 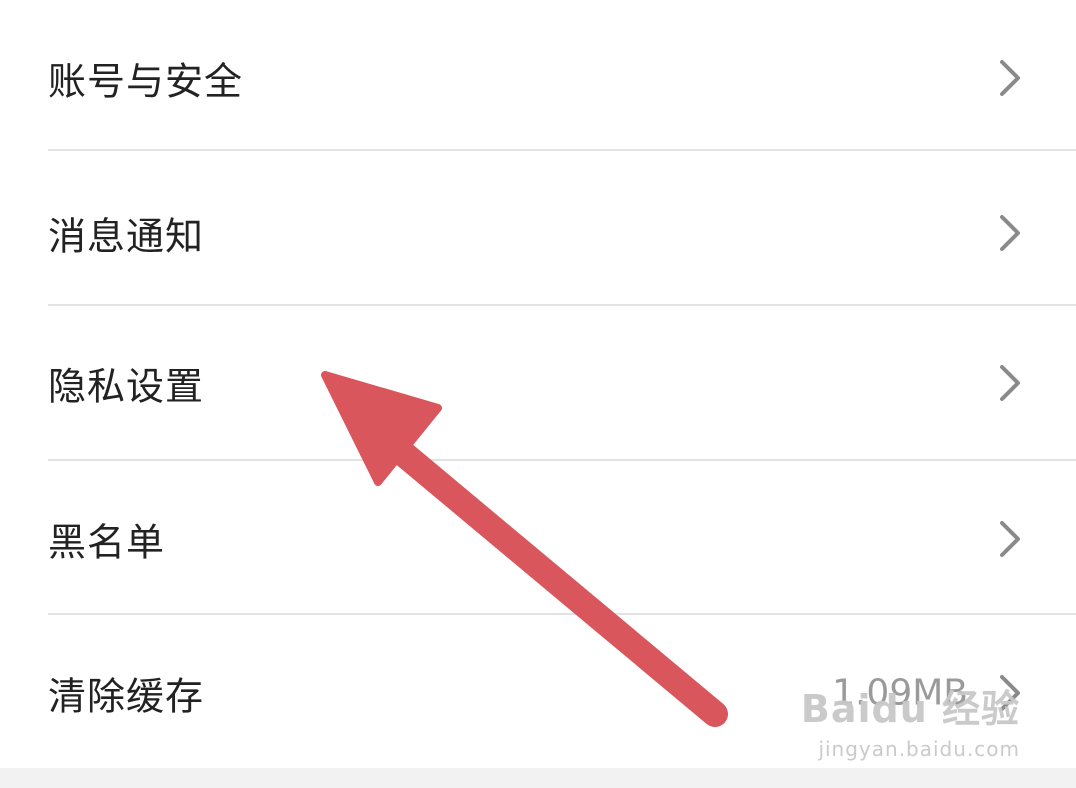 What do you see at coordinates (126, 236) in the screenshot?
I see `settings-item-label: 消息通知` at bounding box center [126, 236].